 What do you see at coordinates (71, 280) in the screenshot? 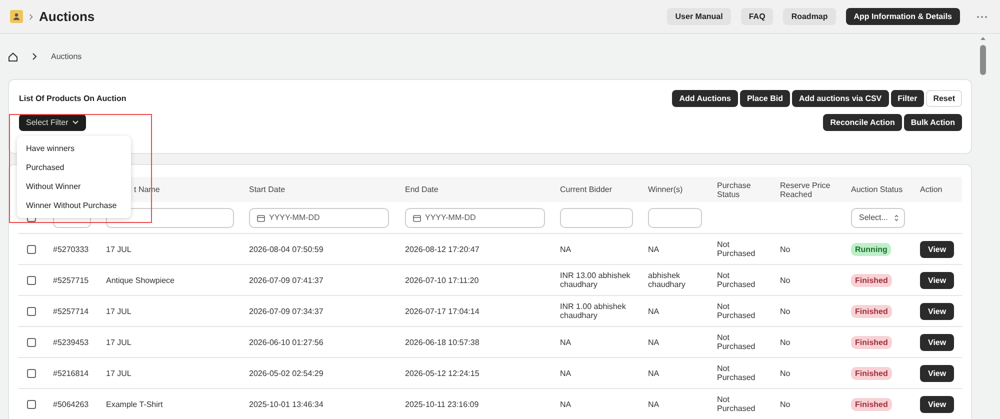
I see `table-cell-text: #5257715` at bounding box center [71, 280].